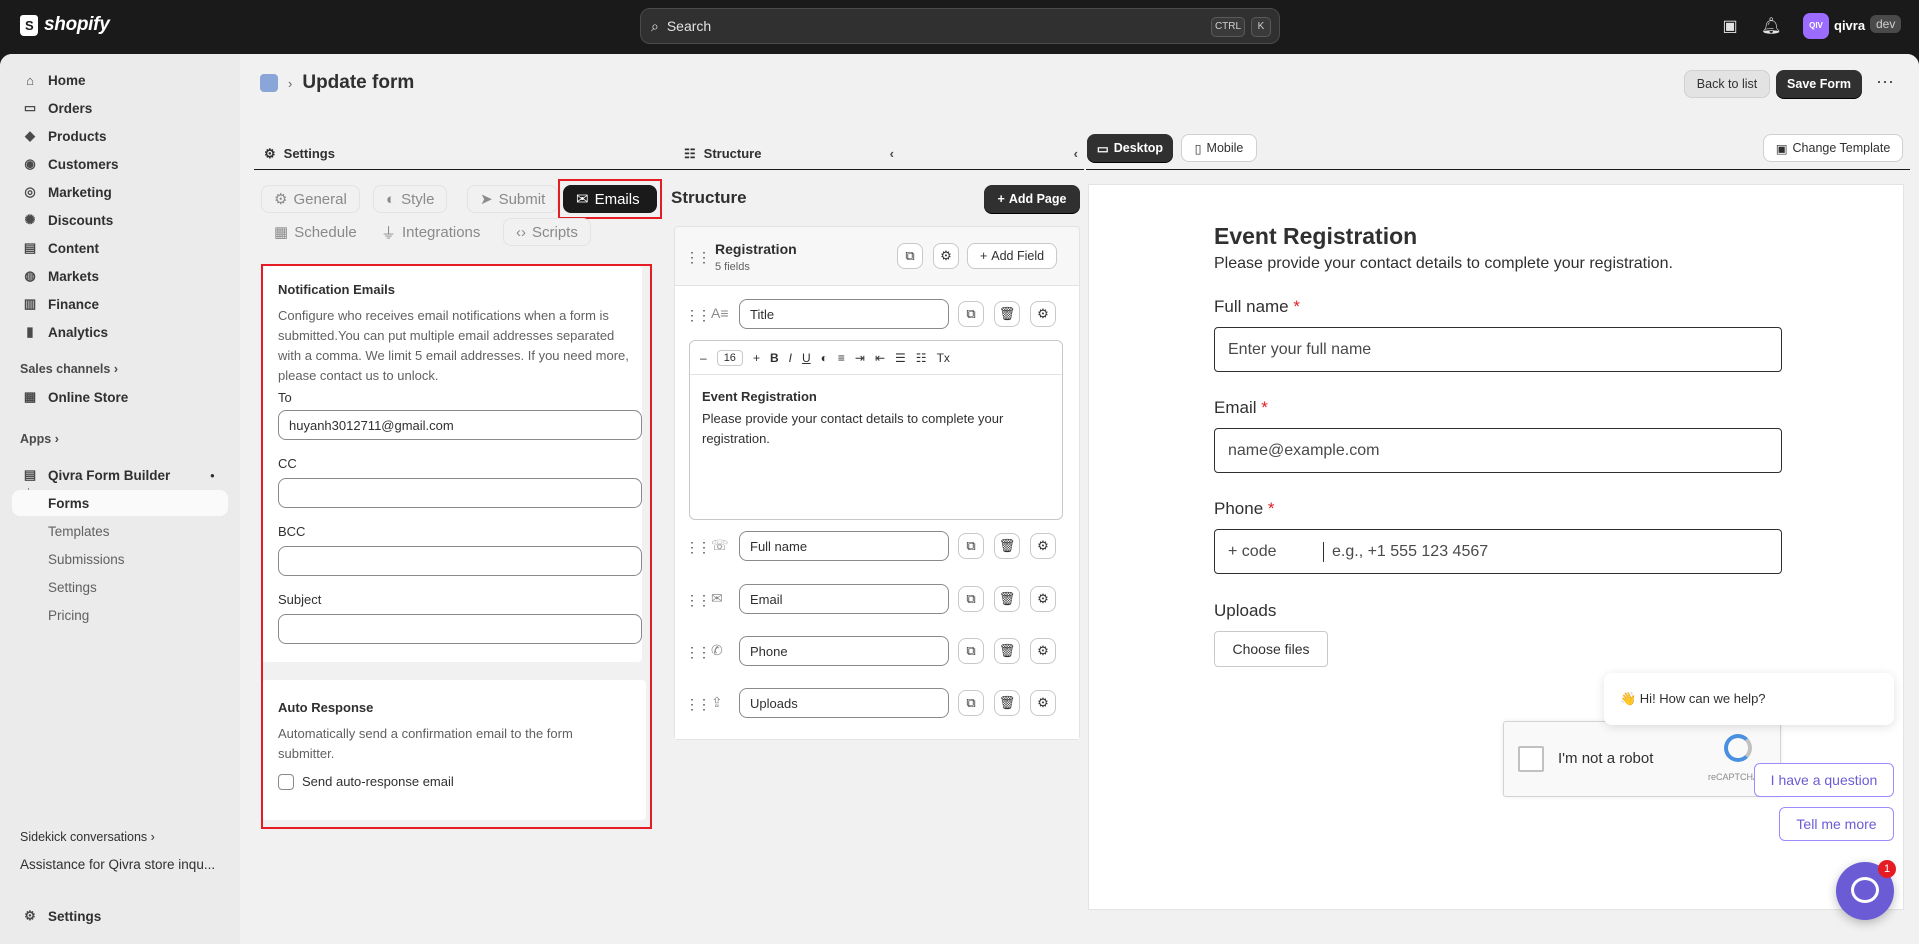 Image resolution: width=1919 pixels, height=944 pixels. What do you see at coordinates (1819, 84) in the screenshot?
I see `save-form-button: Save Form` at bounding box center [1819, 84].